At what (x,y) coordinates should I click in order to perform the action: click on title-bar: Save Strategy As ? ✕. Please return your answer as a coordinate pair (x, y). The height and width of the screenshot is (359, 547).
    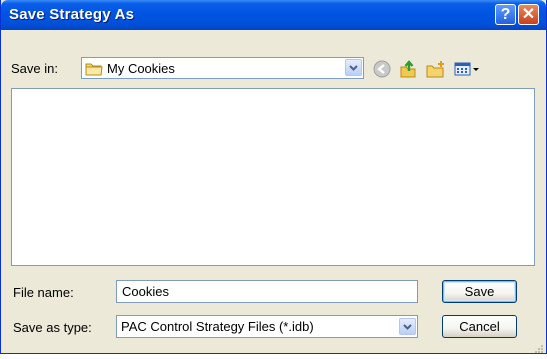
    Looking at the image, I should click on (273, 15).